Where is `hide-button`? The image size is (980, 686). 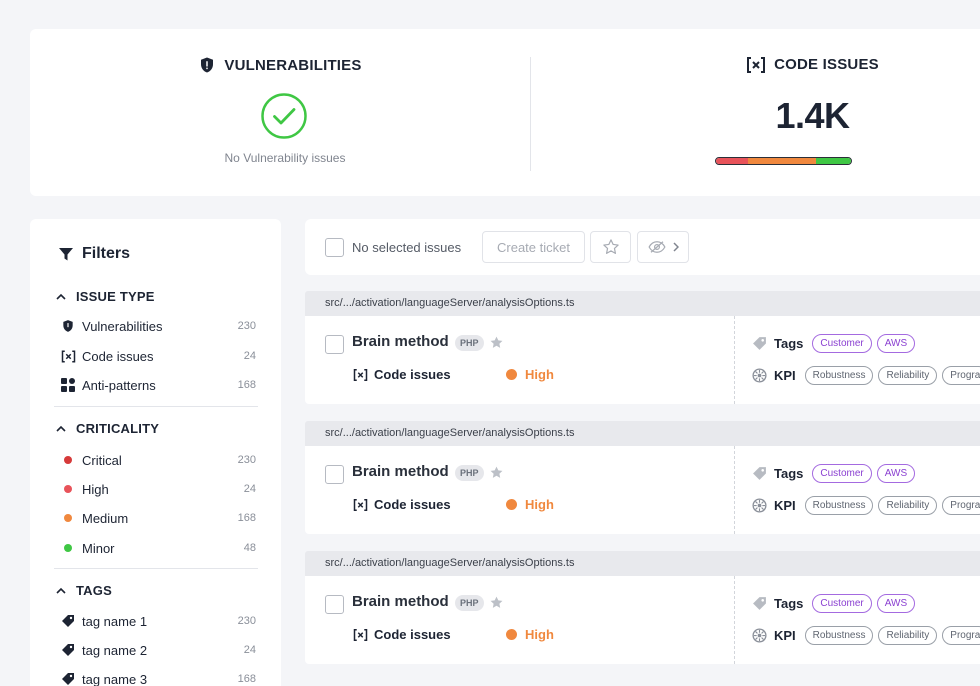 hide-button is located at coordinates (663, 247).